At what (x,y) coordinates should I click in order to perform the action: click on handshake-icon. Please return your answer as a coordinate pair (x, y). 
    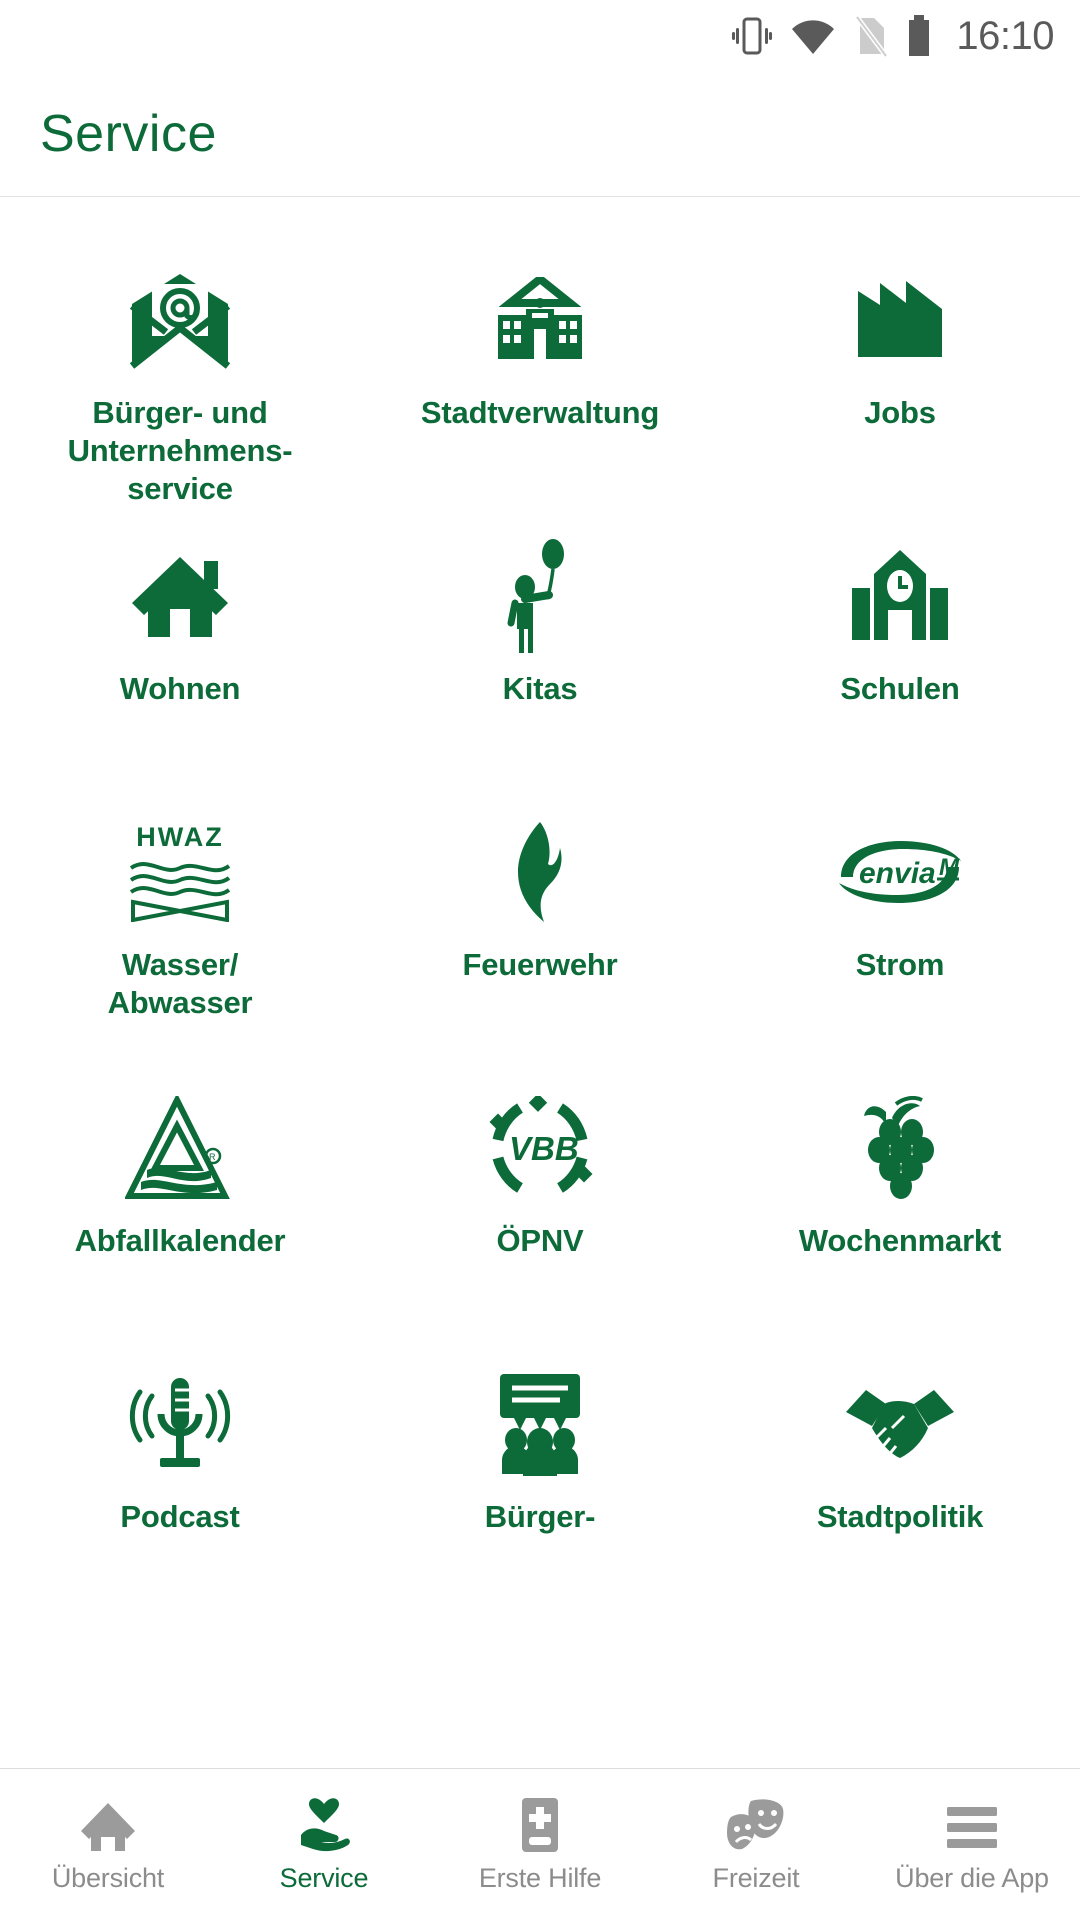
    Looking at the image, I should click on (900, 1424).